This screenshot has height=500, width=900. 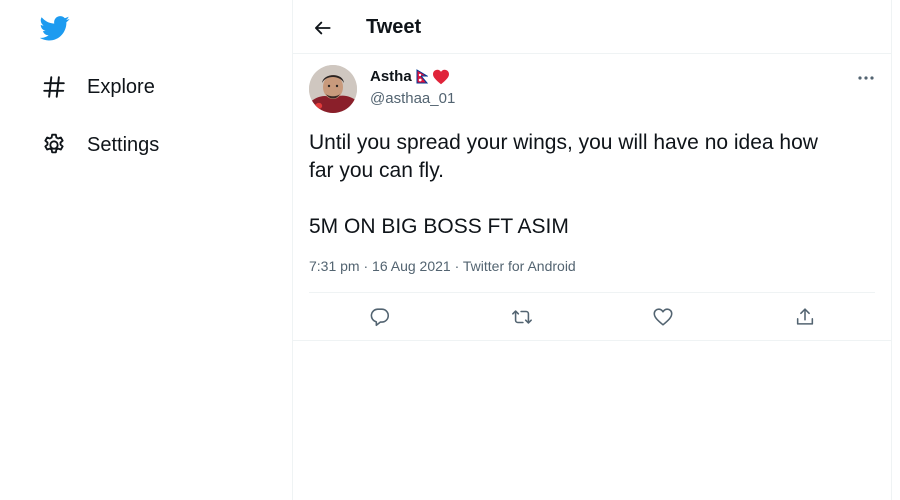 I want to click on author-name-row: Astha, so click(x=410, y=76).